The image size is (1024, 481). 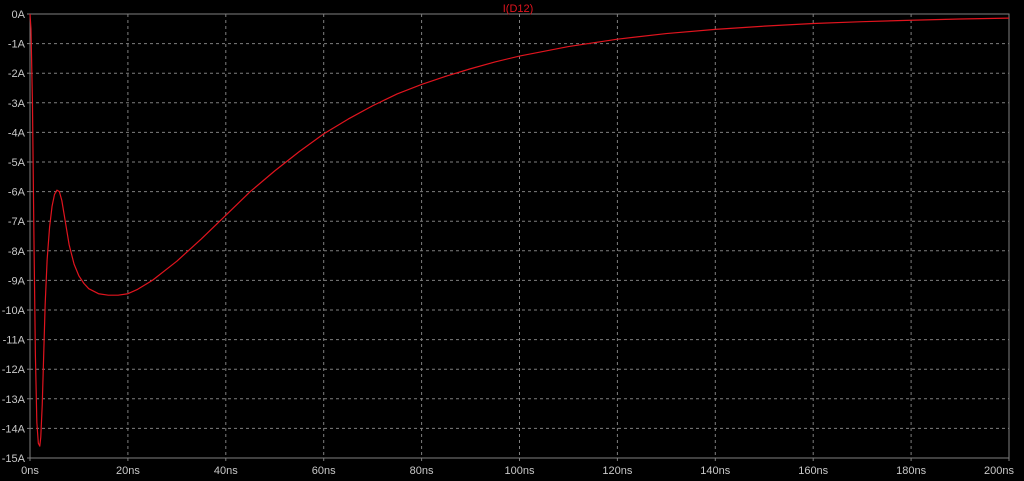 What do you see at coordinates (14, 459) in the screenshot?
I see `y-tick-label: -15A` at bounding box center [14, 459].